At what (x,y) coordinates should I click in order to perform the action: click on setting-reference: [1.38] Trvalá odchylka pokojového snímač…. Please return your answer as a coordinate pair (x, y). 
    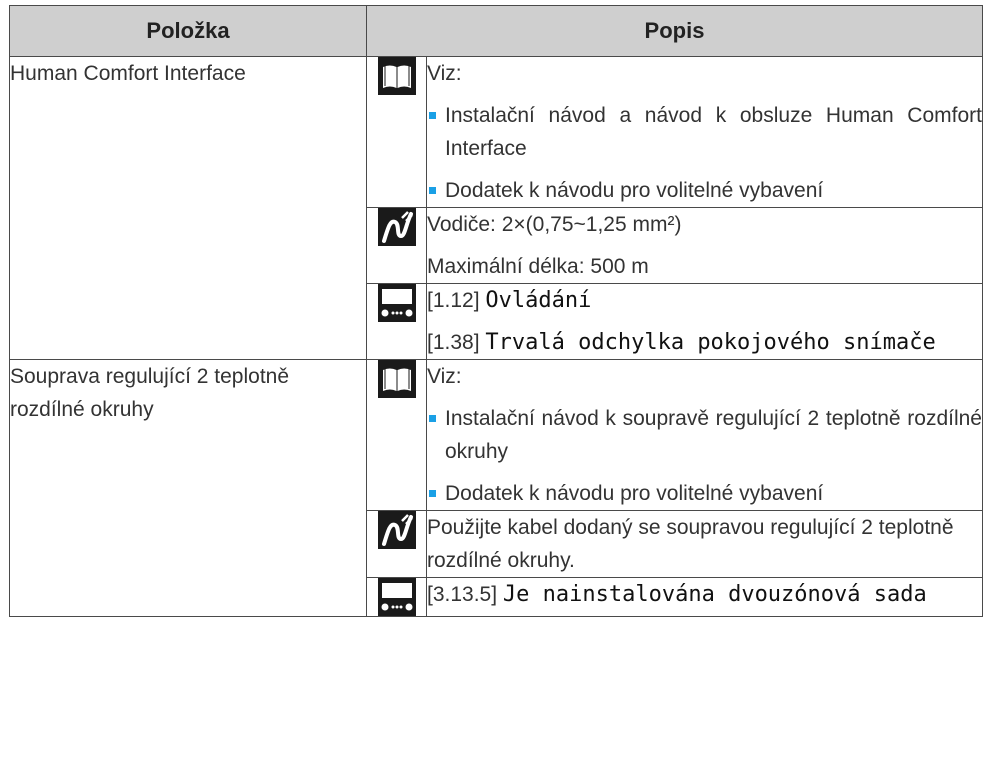
    Looking at the image, I should click on (704, 342).